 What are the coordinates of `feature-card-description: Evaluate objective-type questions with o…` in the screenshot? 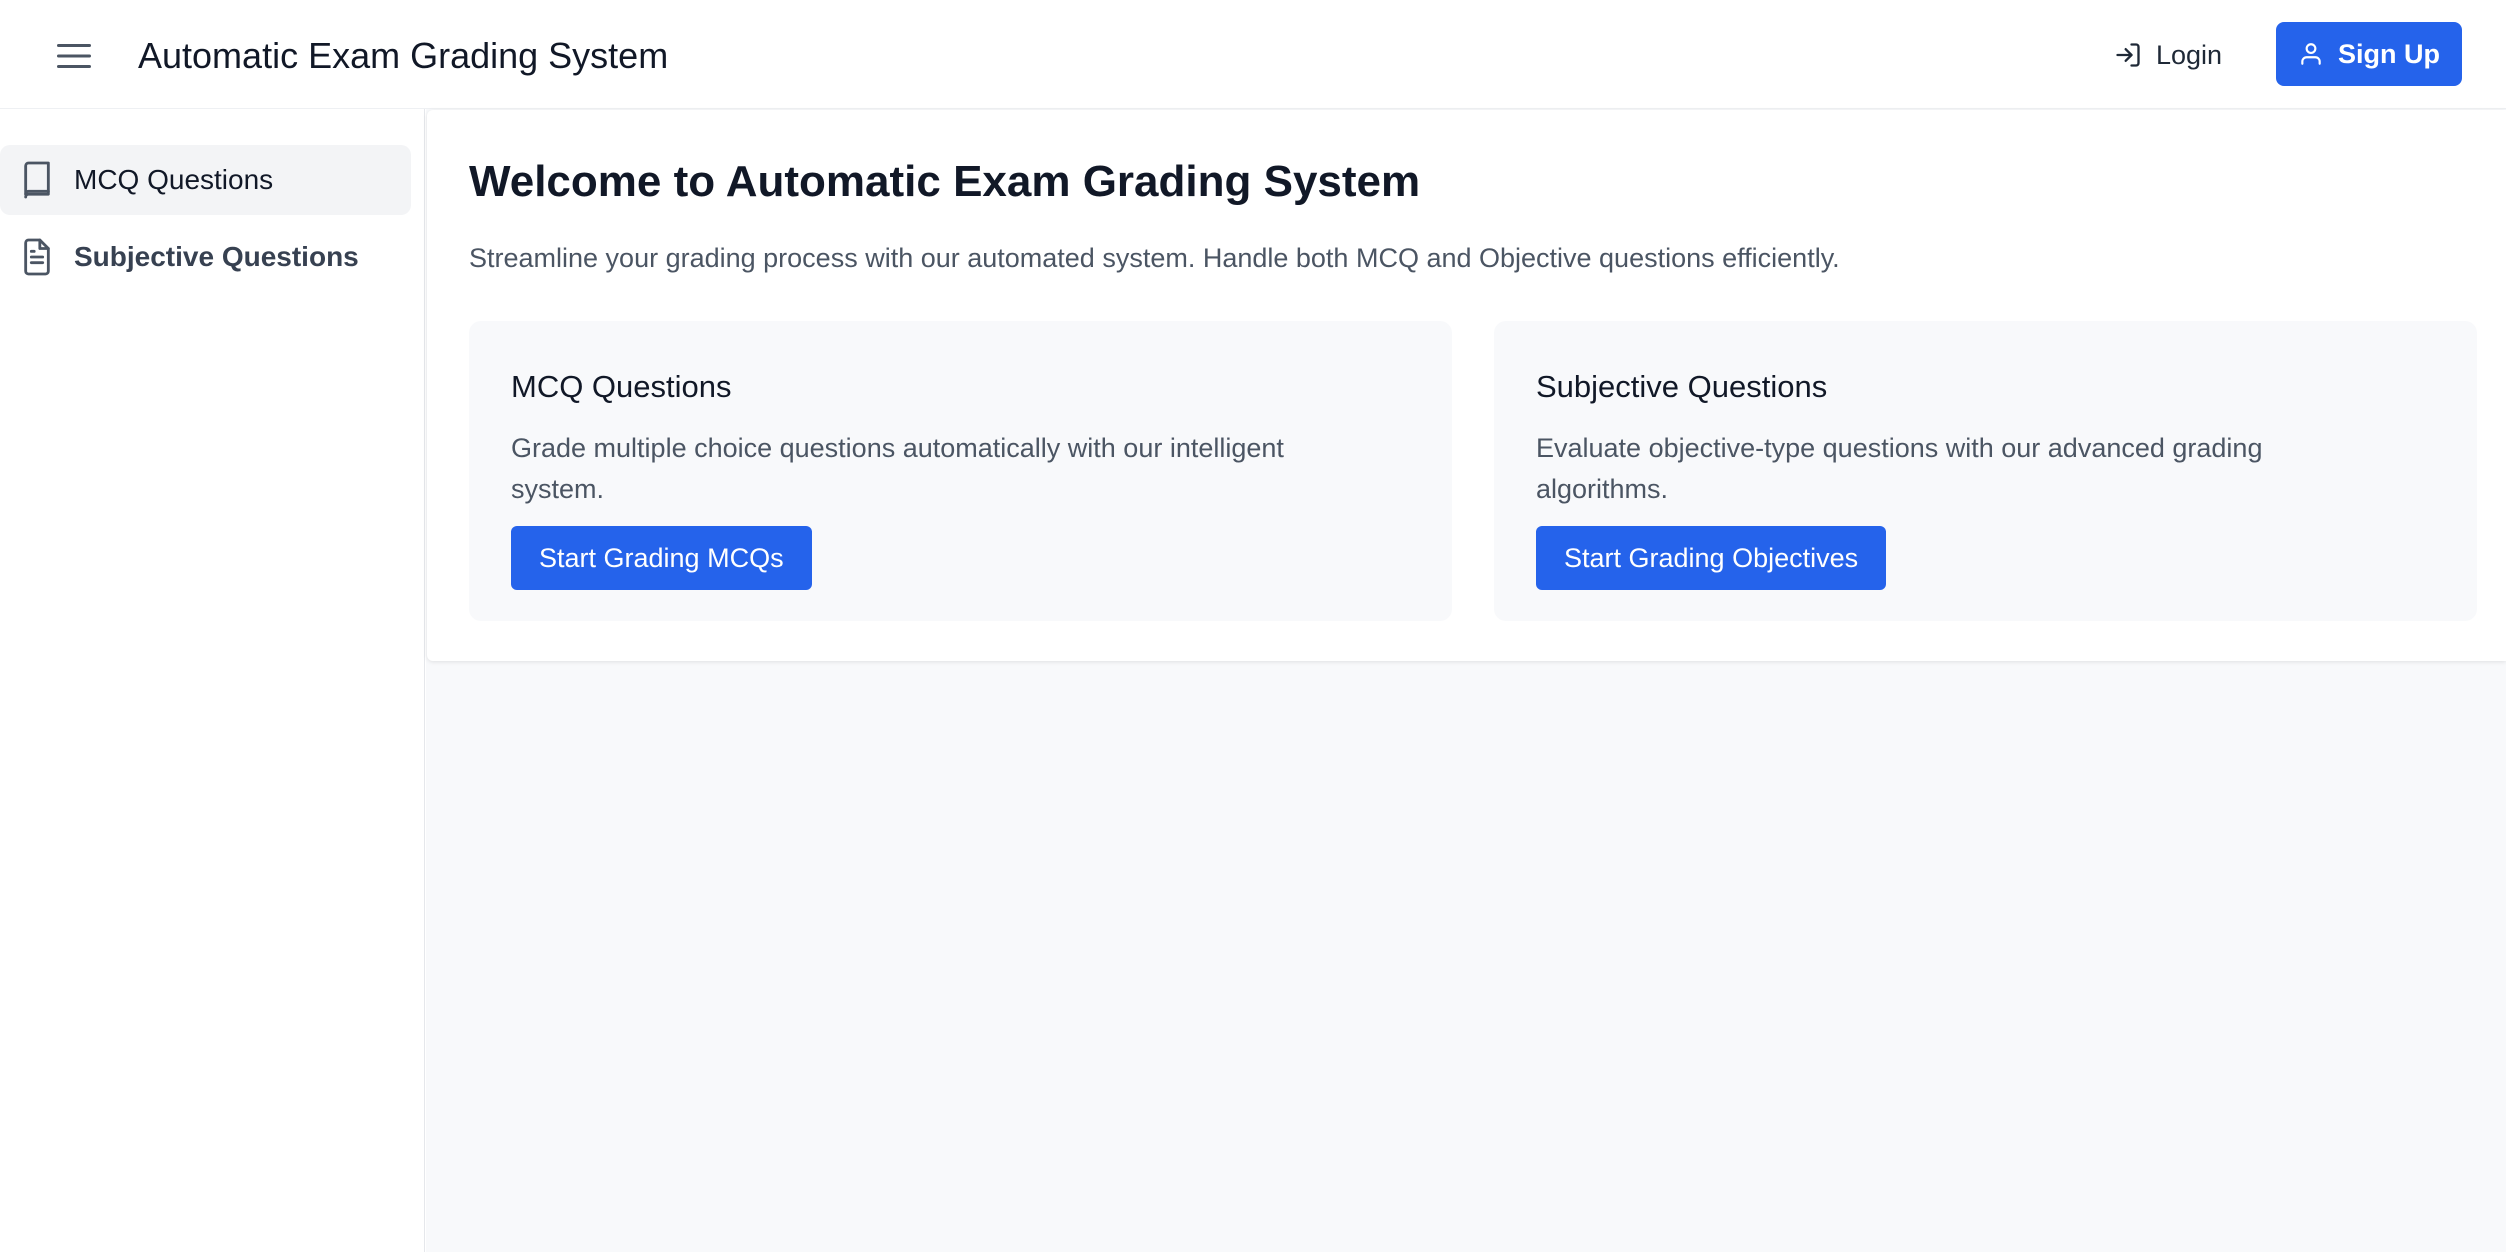 It's located at (1899, 468).